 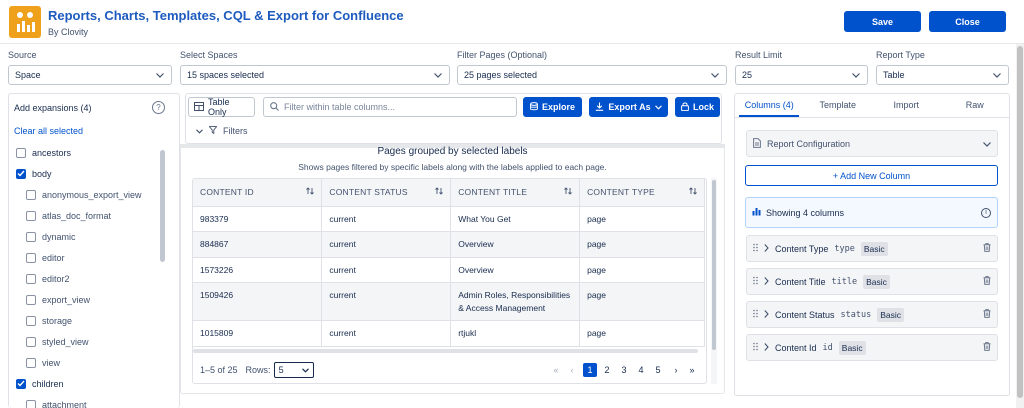 What do you see at coordinates (624, 370) in the screenshot?
I see `page-button: 3` at bounding box center [624, 370].